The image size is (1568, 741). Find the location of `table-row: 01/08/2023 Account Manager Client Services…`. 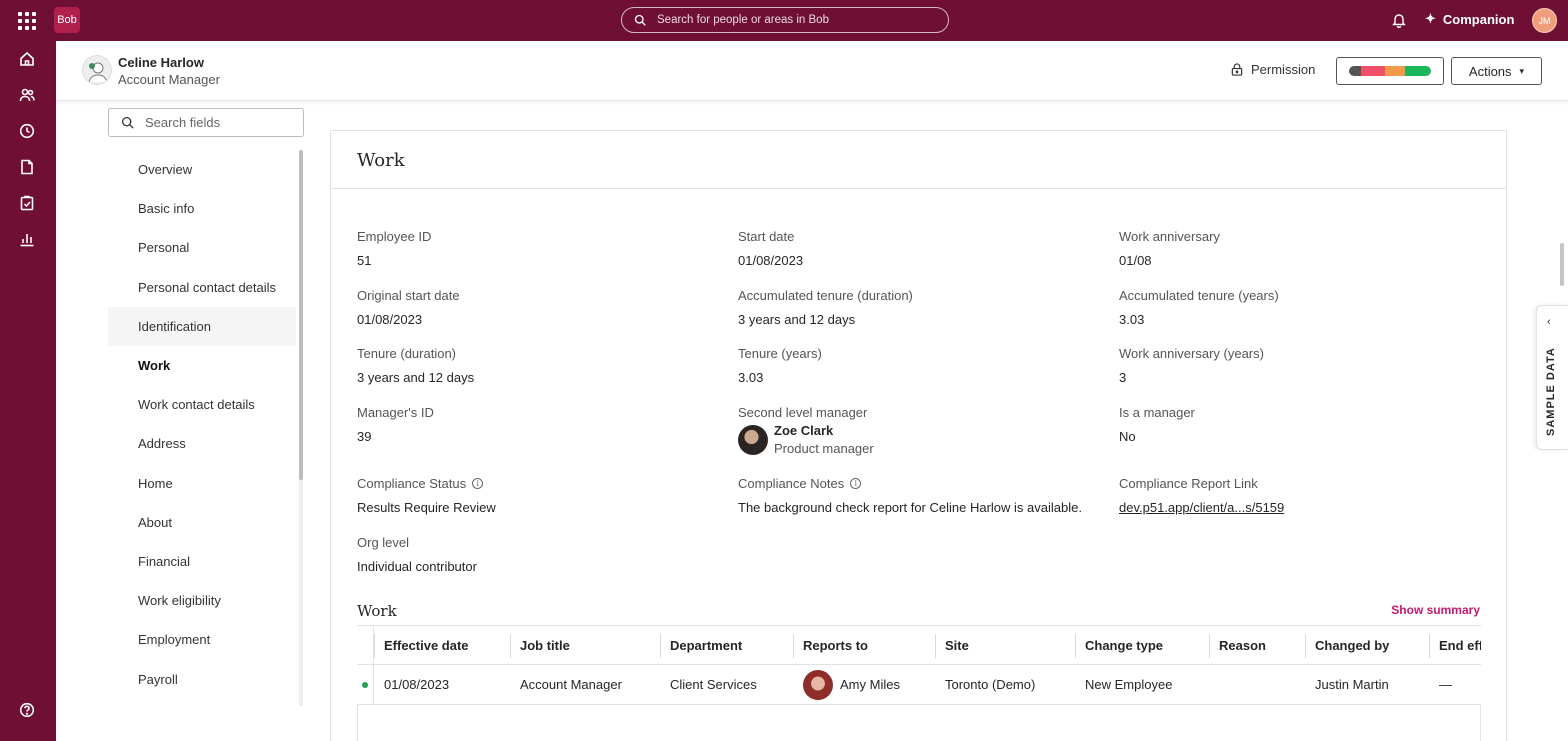

table-row: 01/08/2023 Account Manager Client Services… is located at coordinates (919, 685).